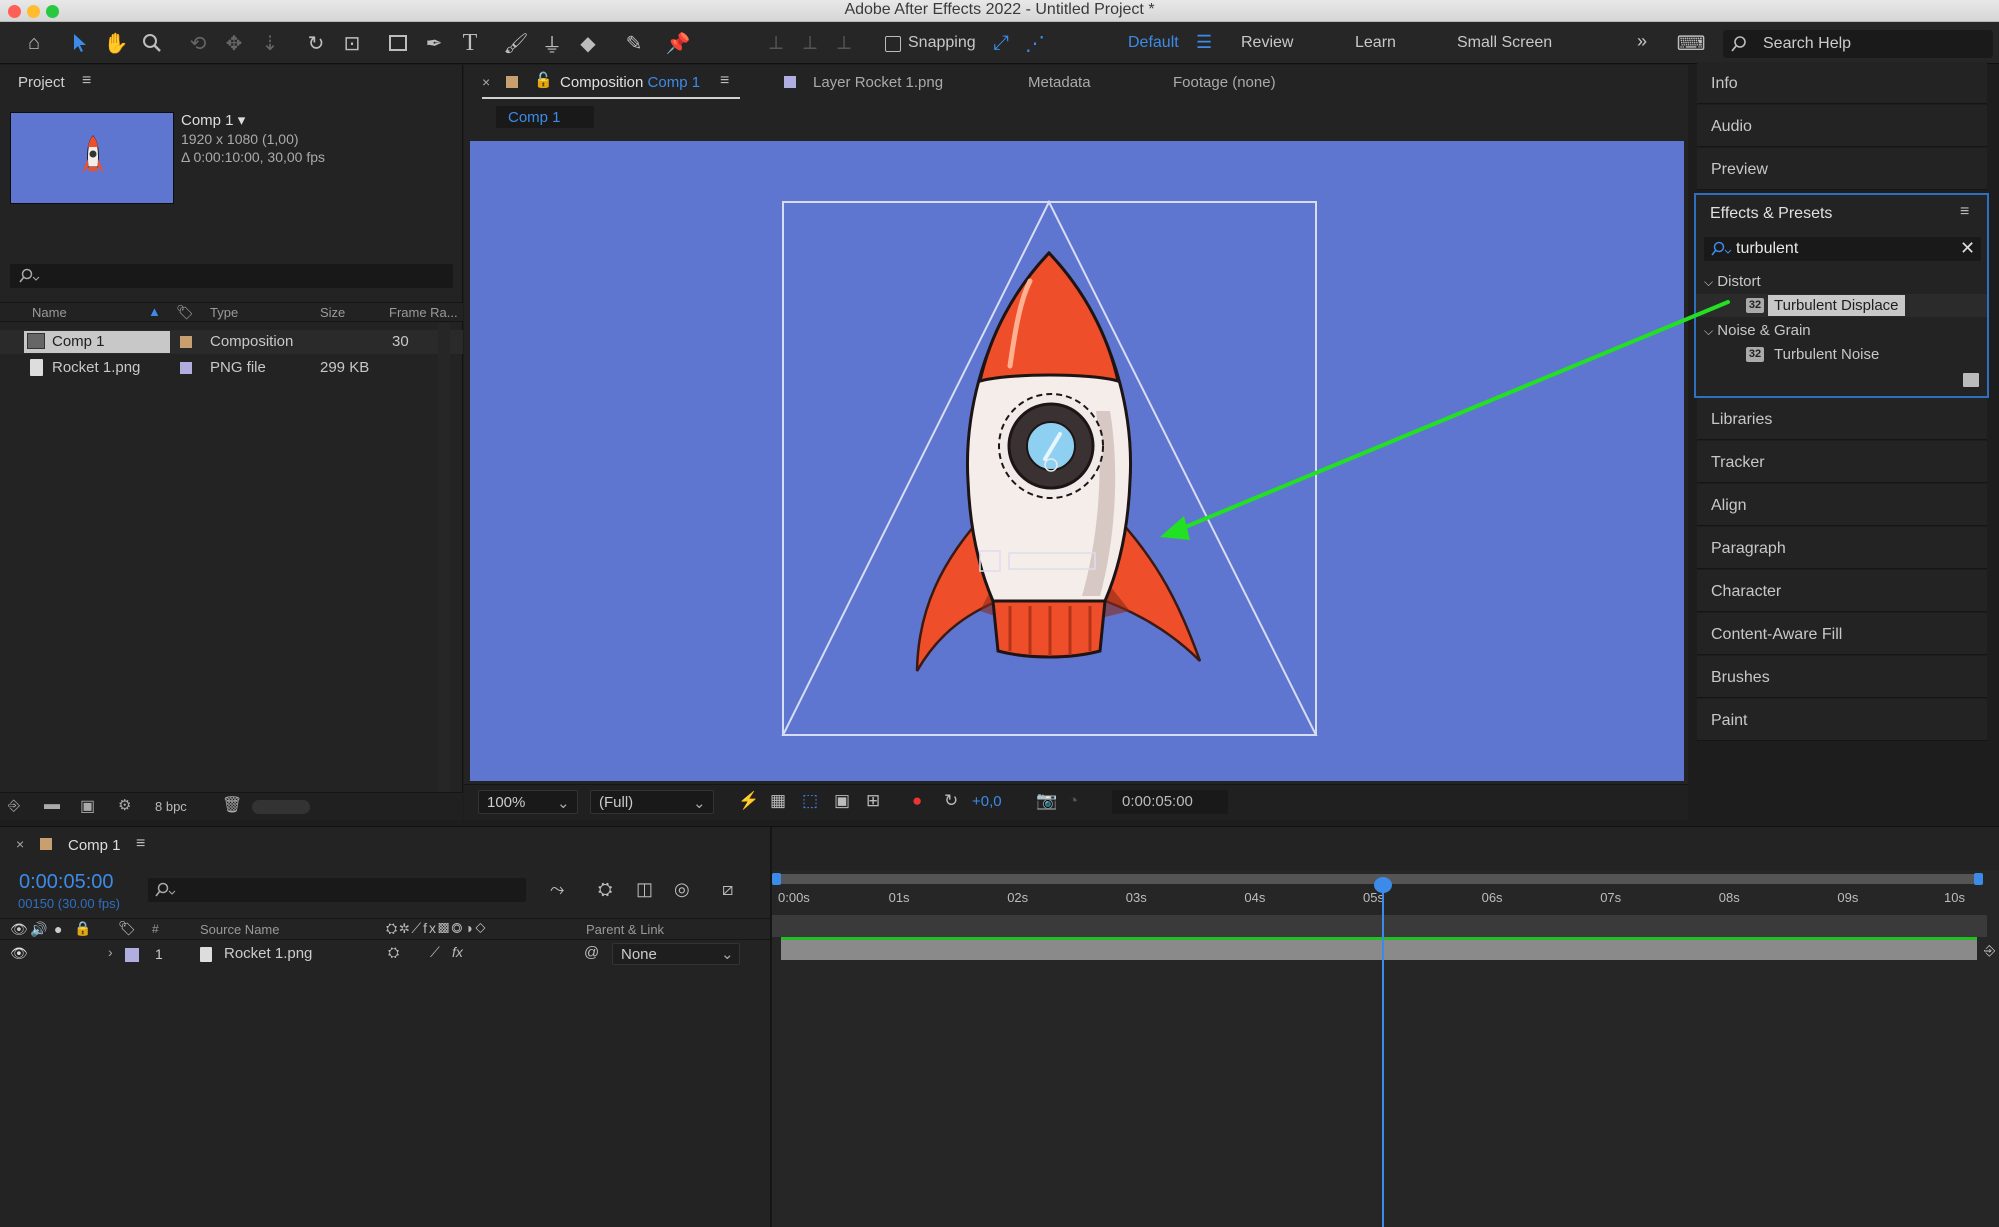 This screenshot has width=1999, height=1227. What do you see at coordinates (1204, 42) in the screenshot?
I see `workspace-menu-icon: ☰` at bounding box center [1204, 42].